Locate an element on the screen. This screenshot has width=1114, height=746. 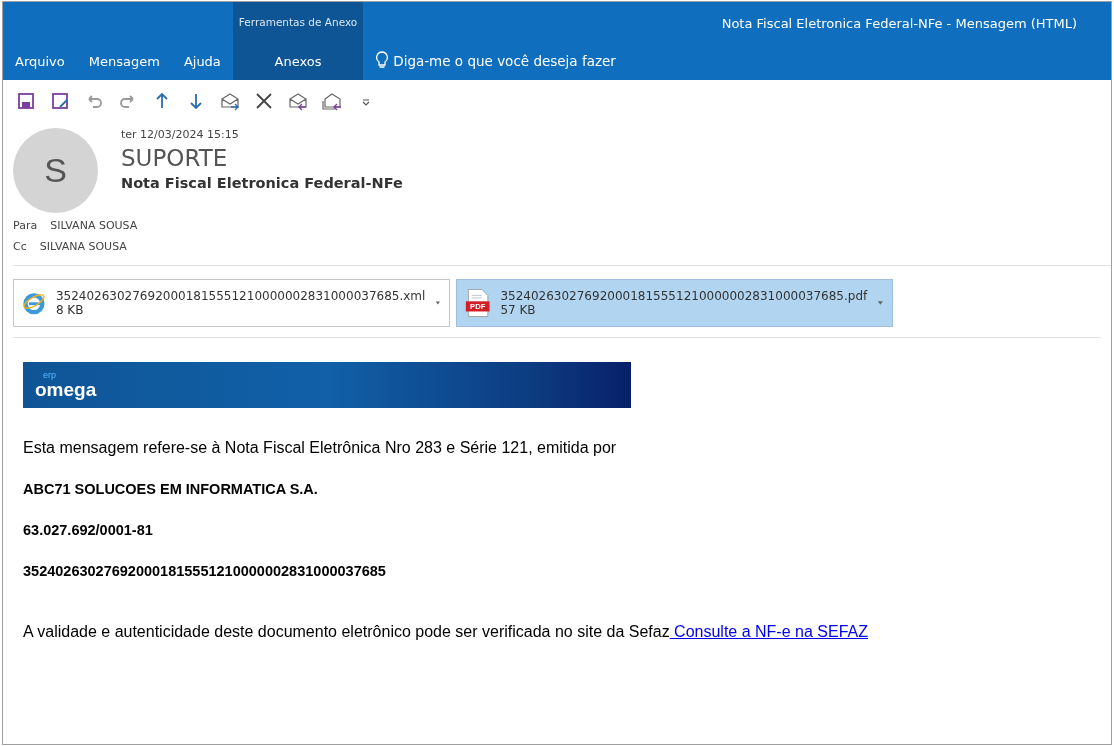
to-label: Para is located at coordinates (25, 225).